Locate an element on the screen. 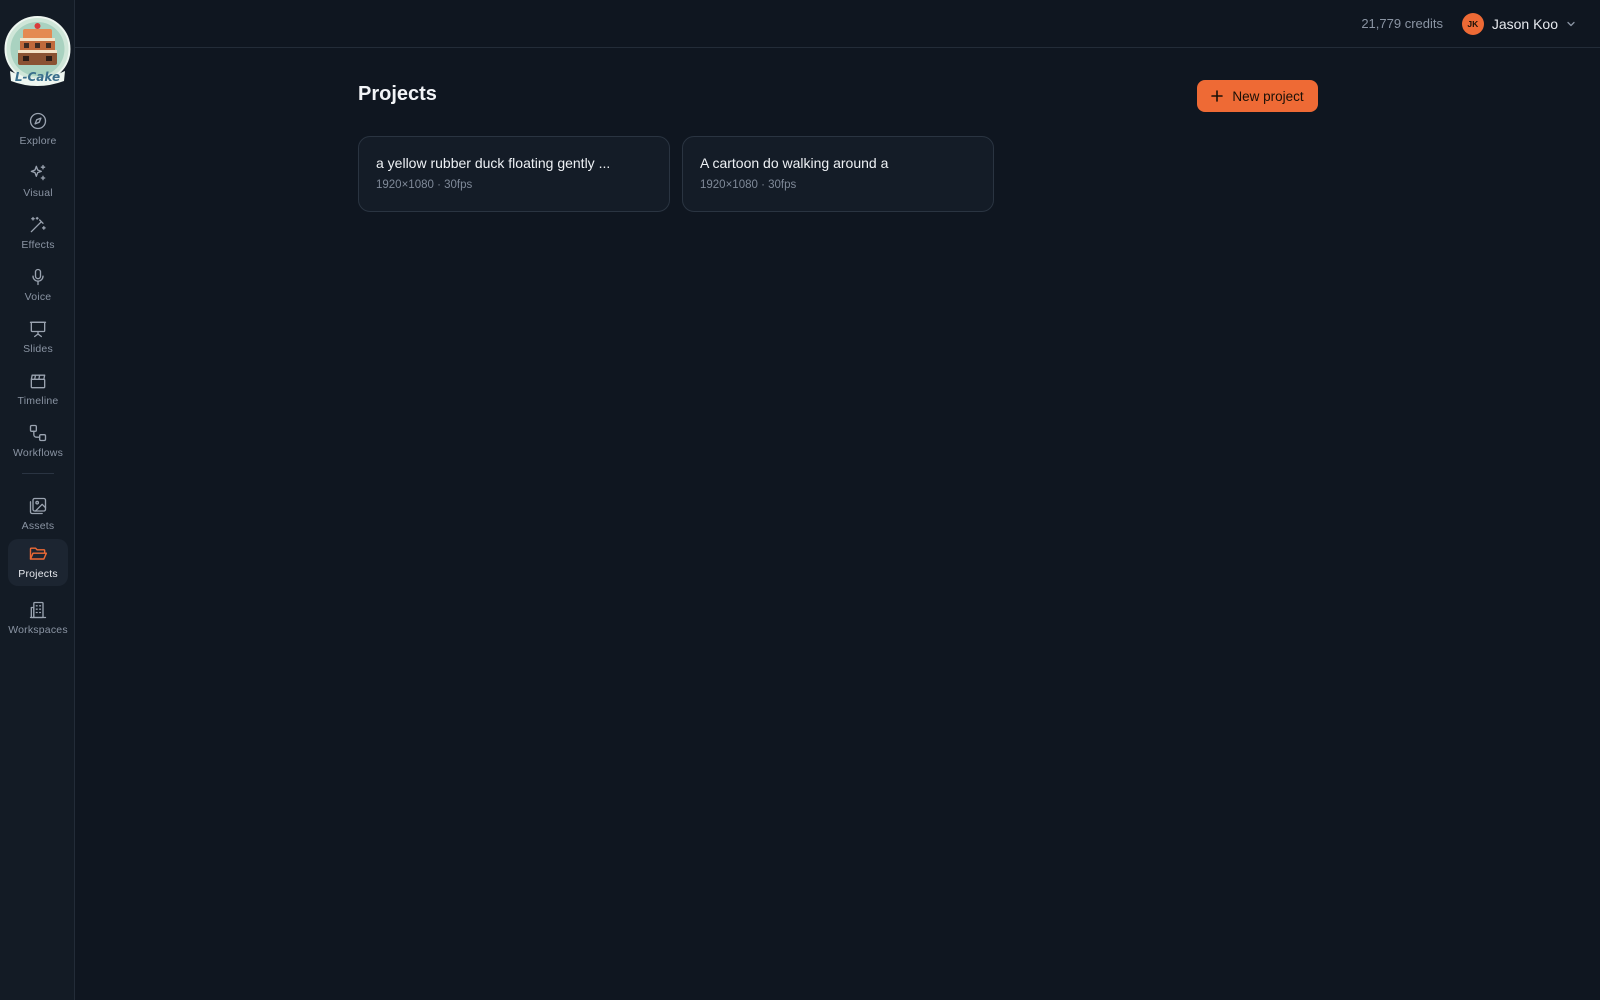  sidebar-item-timeline: Timeline is located at coordinates (38, 389).